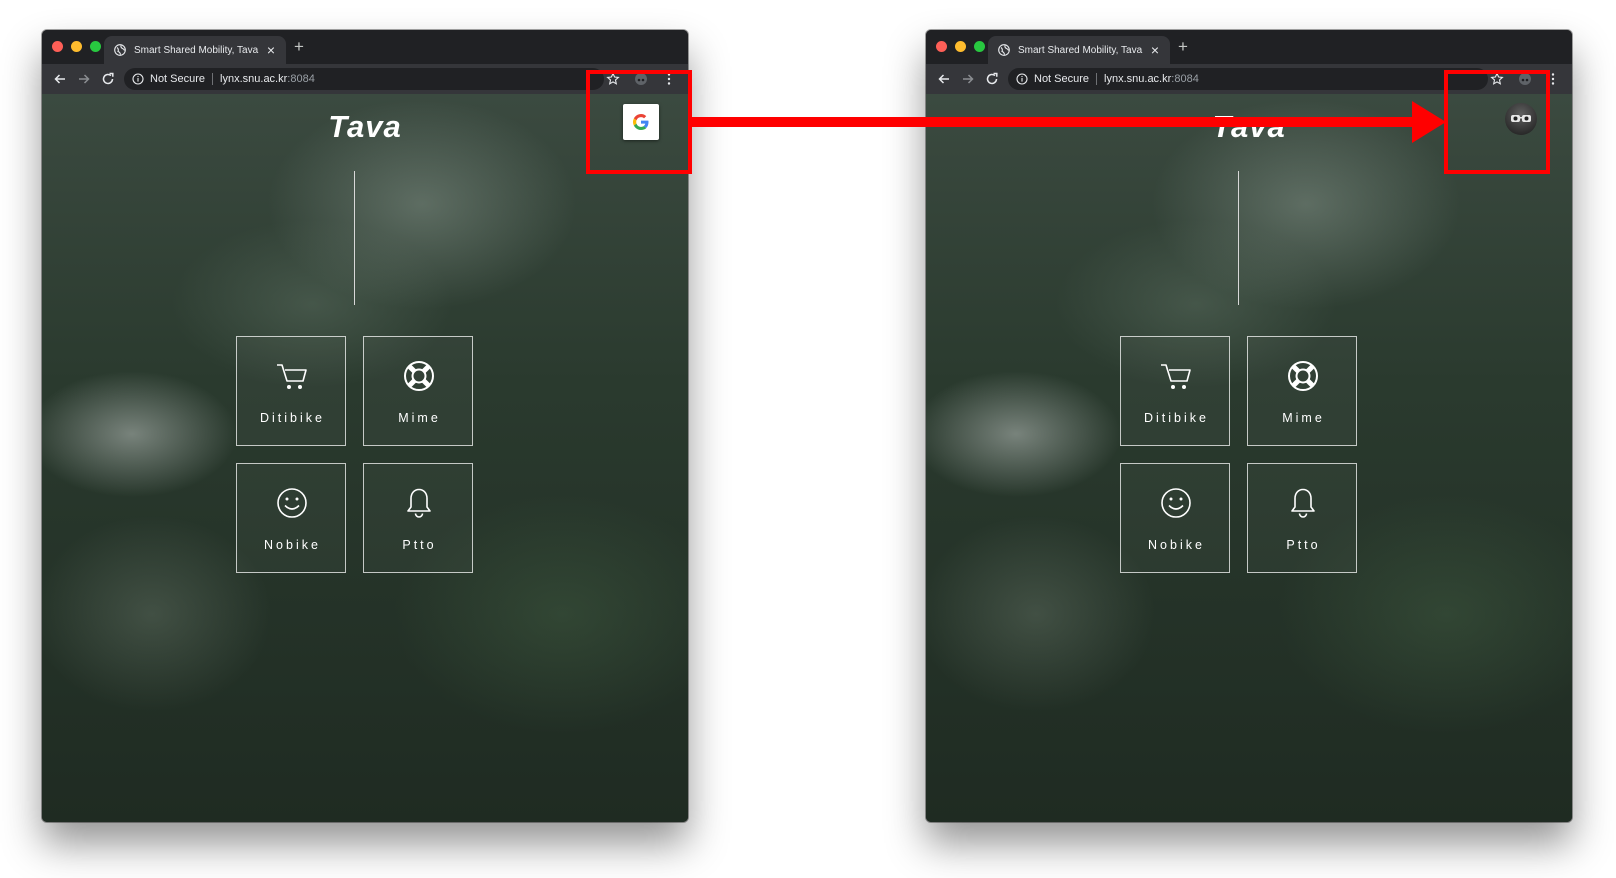 The height and width of the screenshot is (878, 1616). What do you see at coordinates (639, 122) in the screenshot?
I see `highlight-box-before` at bounding box center [639, 122].